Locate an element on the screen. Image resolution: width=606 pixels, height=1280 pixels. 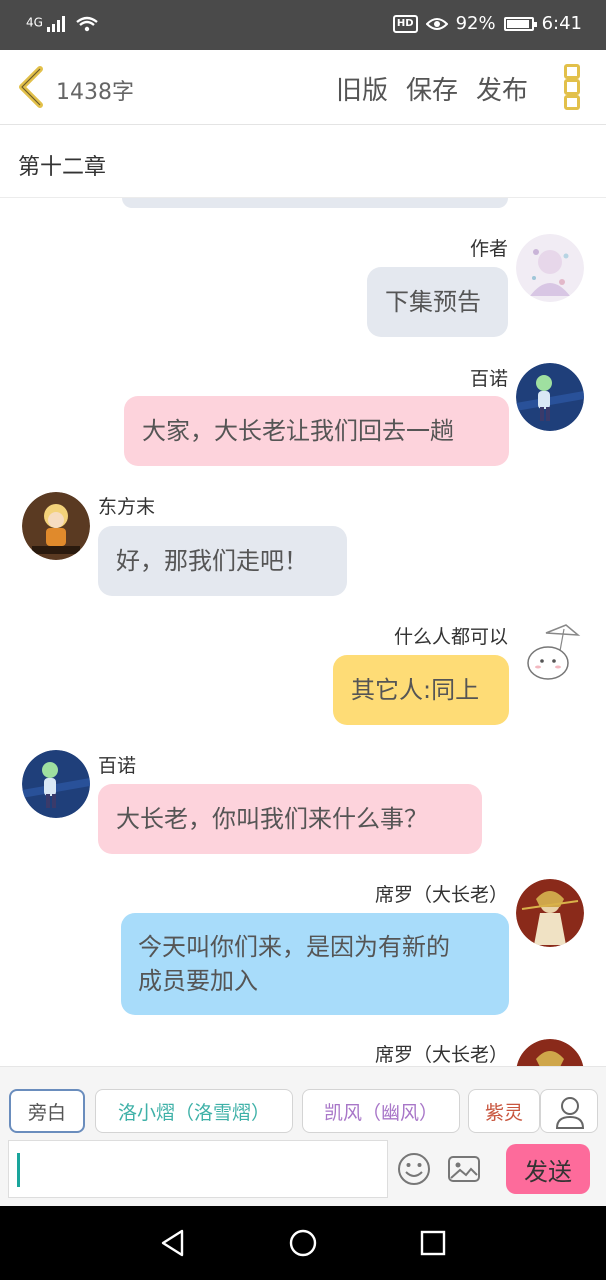
publish-button: 发布 is located at coordinates (502, 88).